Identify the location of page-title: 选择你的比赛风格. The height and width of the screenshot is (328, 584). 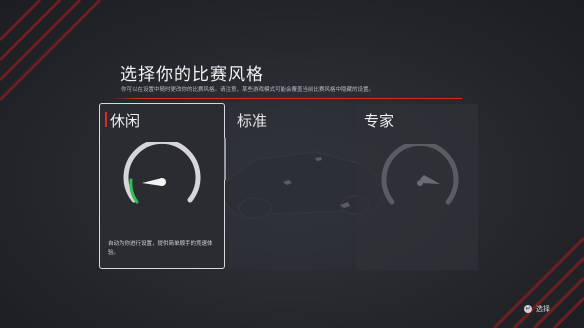
(192, 75).